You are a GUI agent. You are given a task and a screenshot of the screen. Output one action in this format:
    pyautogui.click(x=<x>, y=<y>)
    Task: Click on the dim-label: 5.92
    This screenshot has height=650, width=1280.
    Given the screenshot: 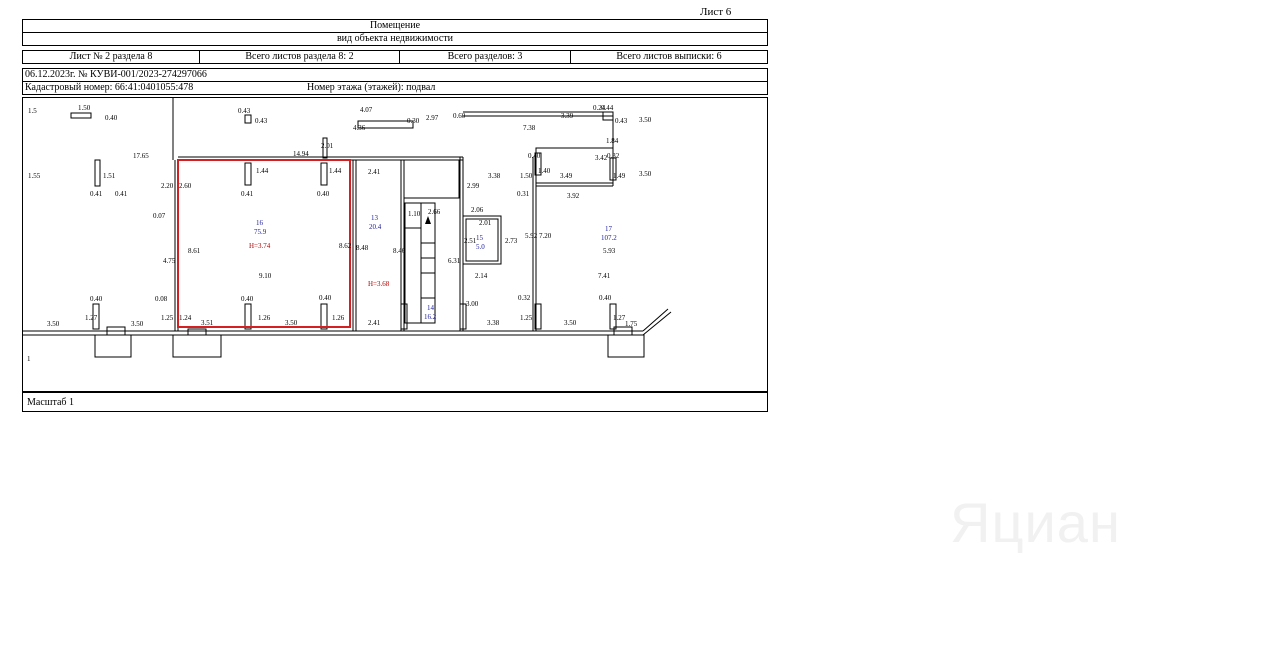 What is the action you would take?
    pyautogui.click(x=531, y=236)
    